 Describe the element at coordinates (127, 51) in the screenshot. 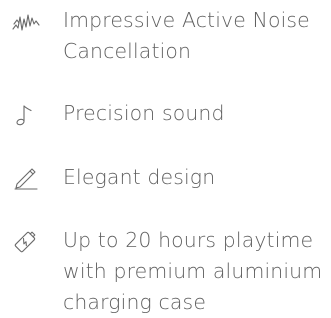

I see `feature-label-line: Cancellation` at that location.